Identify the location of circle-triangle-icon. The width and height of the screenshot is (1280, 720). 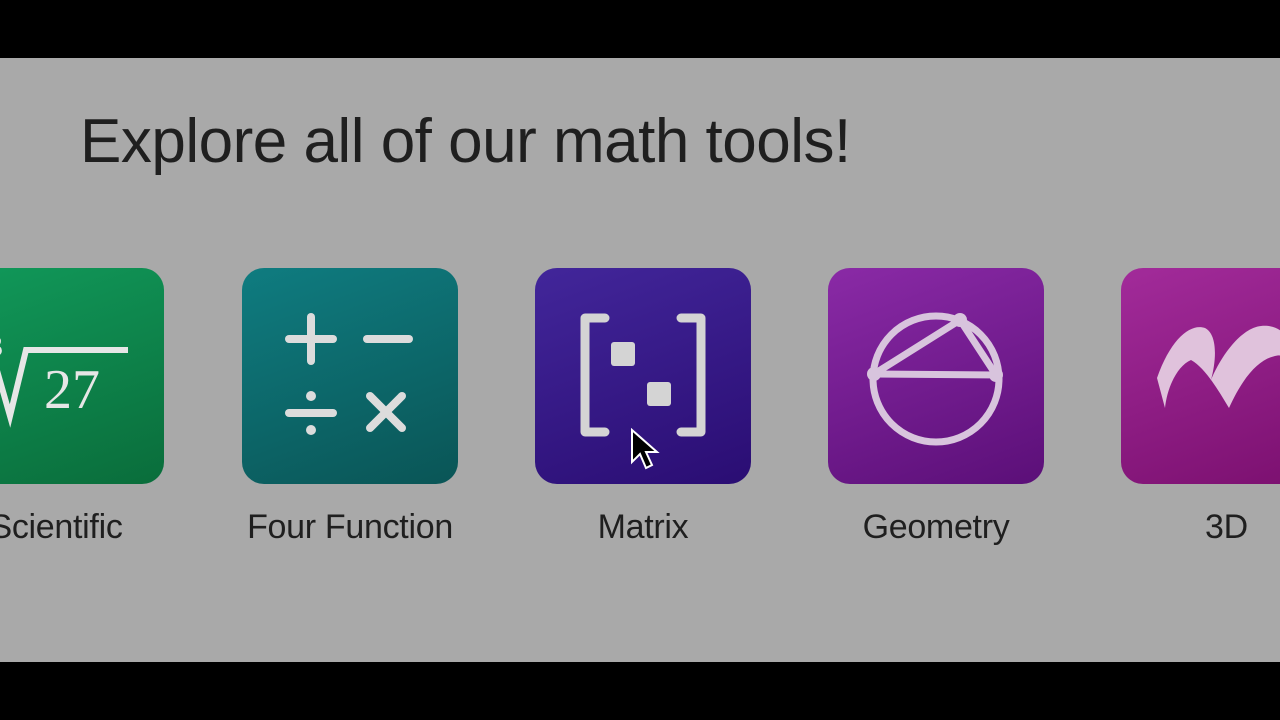
(935, 379).